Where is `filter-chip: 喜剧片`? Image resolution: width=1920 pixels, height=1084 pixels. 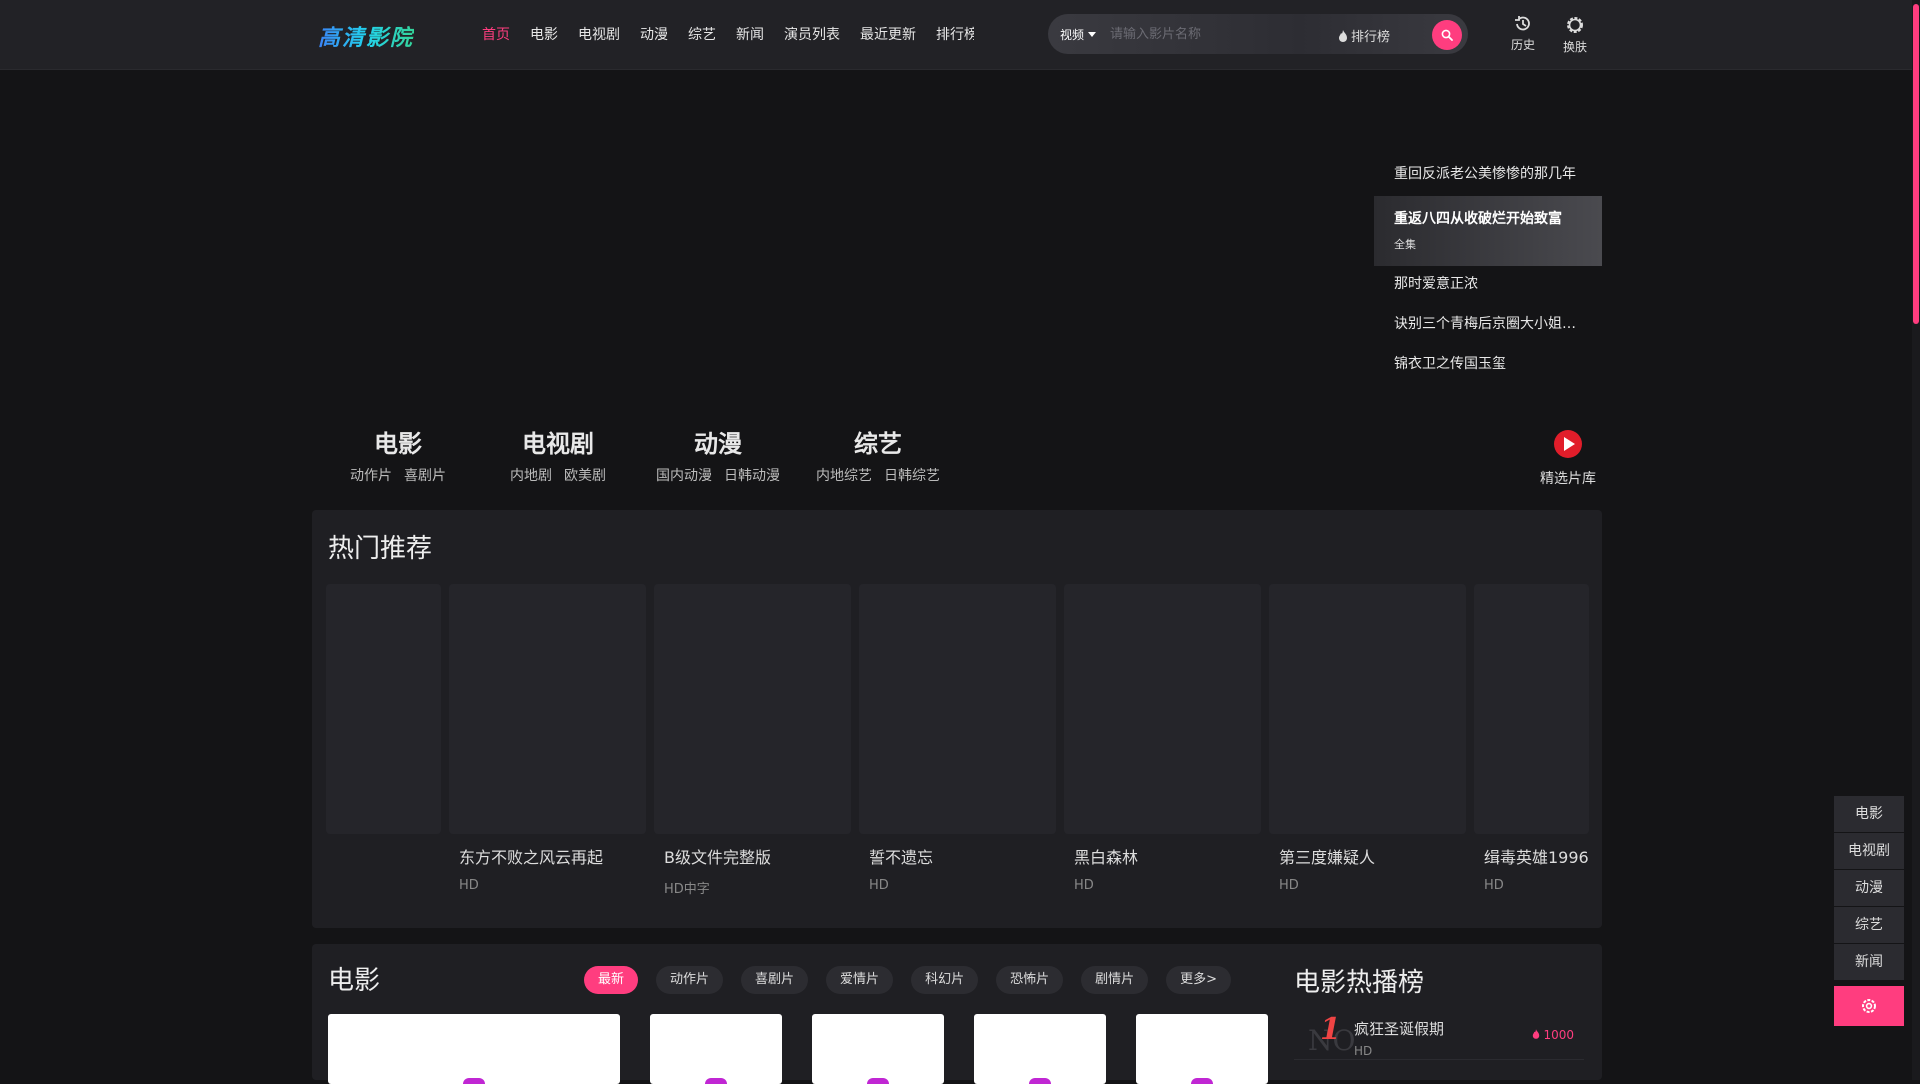 filter-chip: 喜剧片 is located at coordinates (775, 980).